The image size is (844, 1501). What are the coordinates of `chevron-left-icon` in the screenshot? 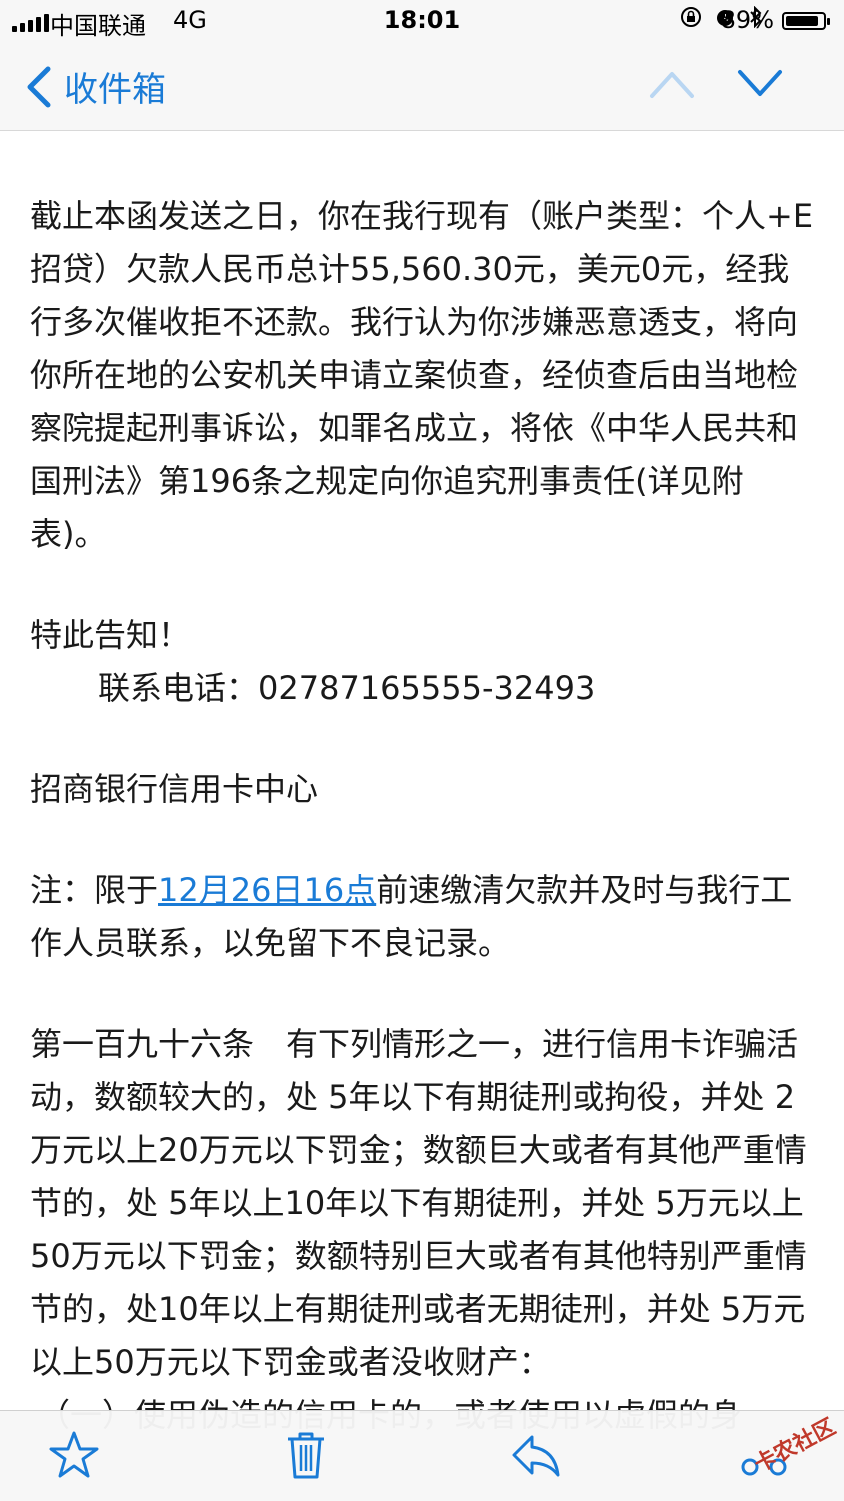 It's located at (39, 86).